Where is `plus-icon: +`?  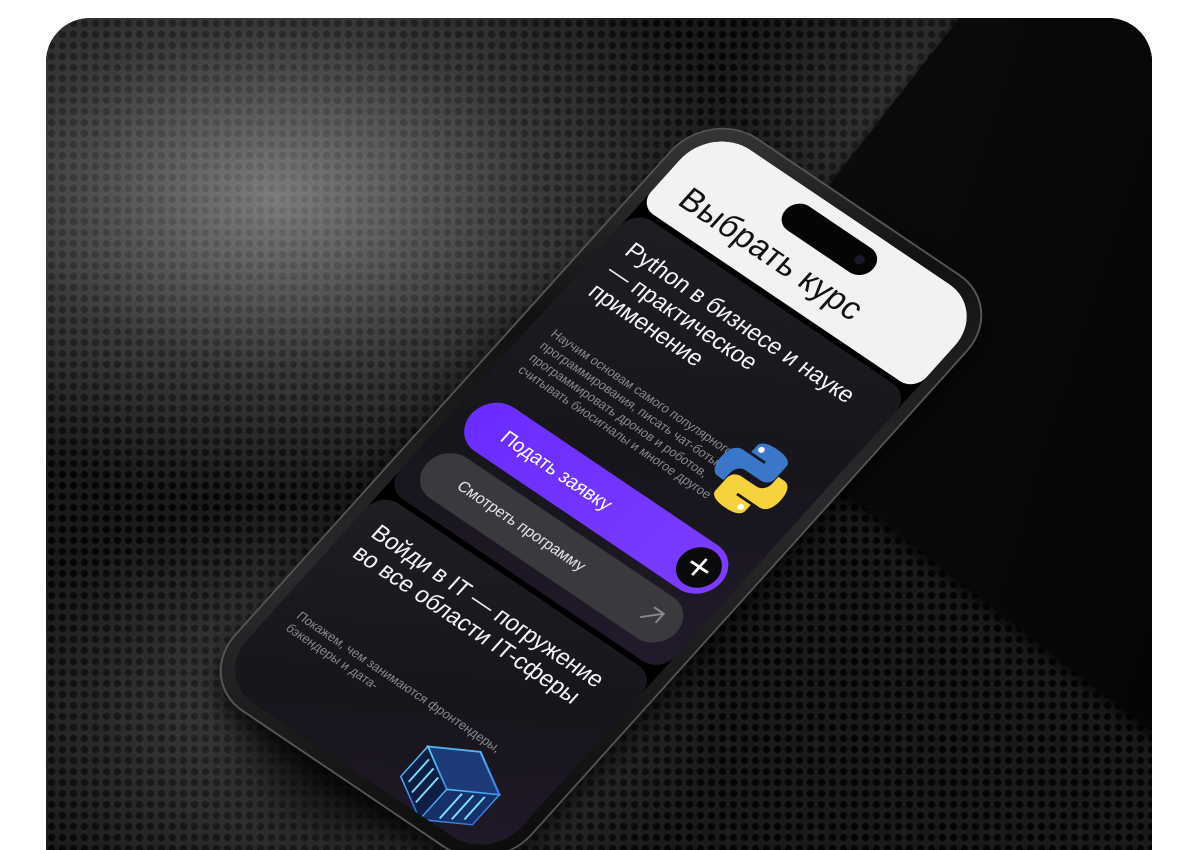 plus-icon: + is located at coordinates (699, 567).